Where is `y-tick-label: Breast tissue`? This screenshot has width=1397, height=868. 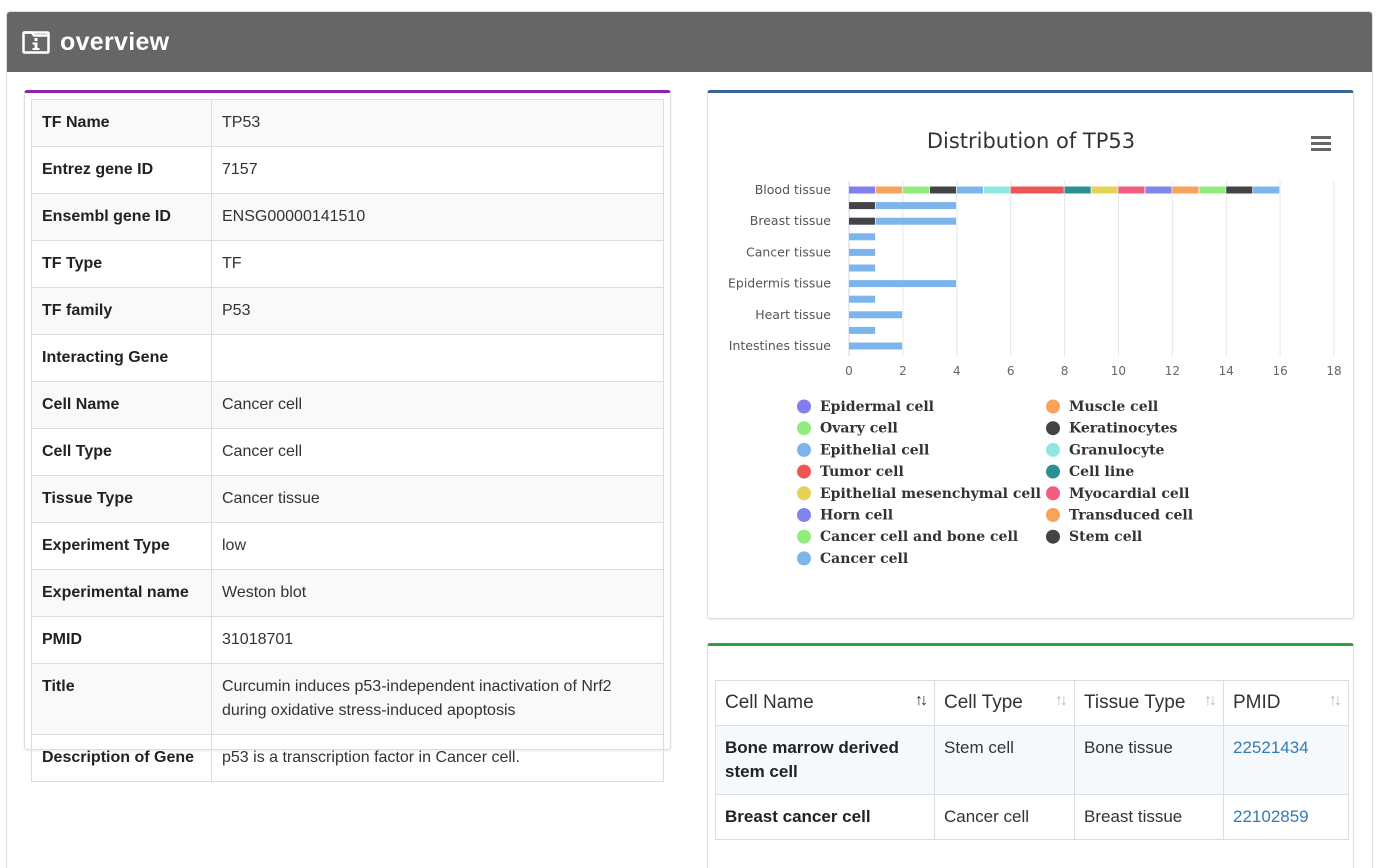 y-tick-label: Breast tissue is located at coordinates (790, 220).